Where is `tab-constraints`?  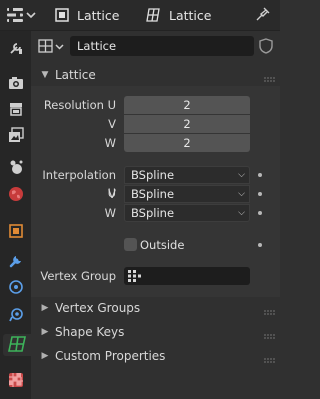 tab-constraints is located at coordinates (16, 316).